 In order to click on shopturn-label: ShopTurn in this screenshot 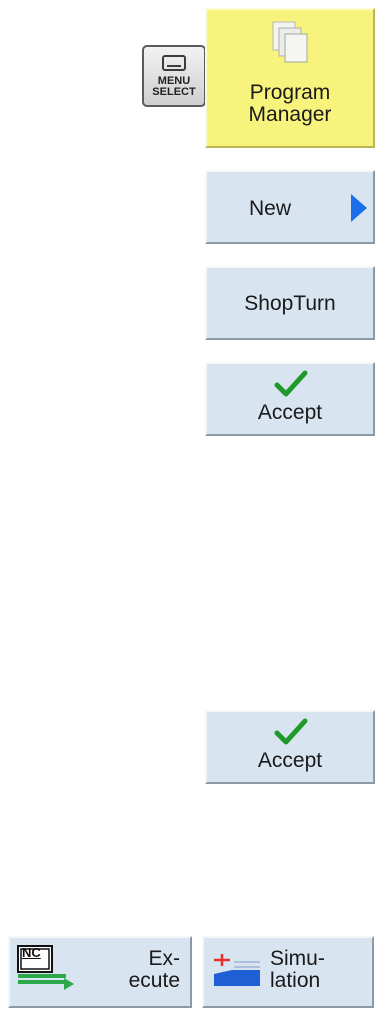, I will do `click(290, 303)`.